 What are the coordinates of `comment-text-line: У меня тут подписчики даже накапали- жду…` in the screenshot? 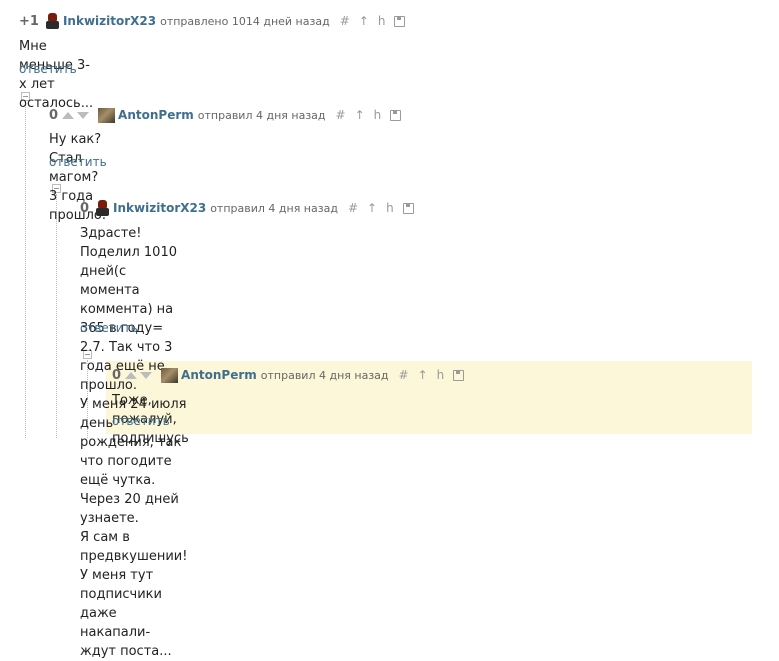 It's located at (126, 613).